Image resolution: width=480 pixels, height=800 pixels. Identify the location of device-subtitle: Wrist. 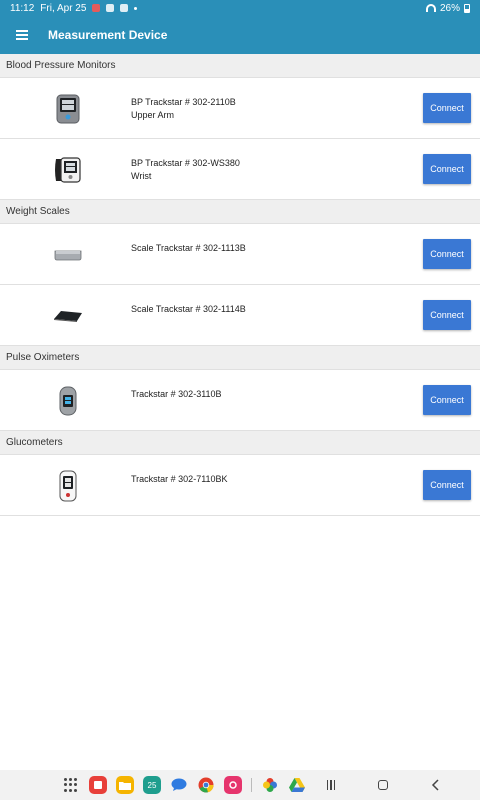
(141, 176).